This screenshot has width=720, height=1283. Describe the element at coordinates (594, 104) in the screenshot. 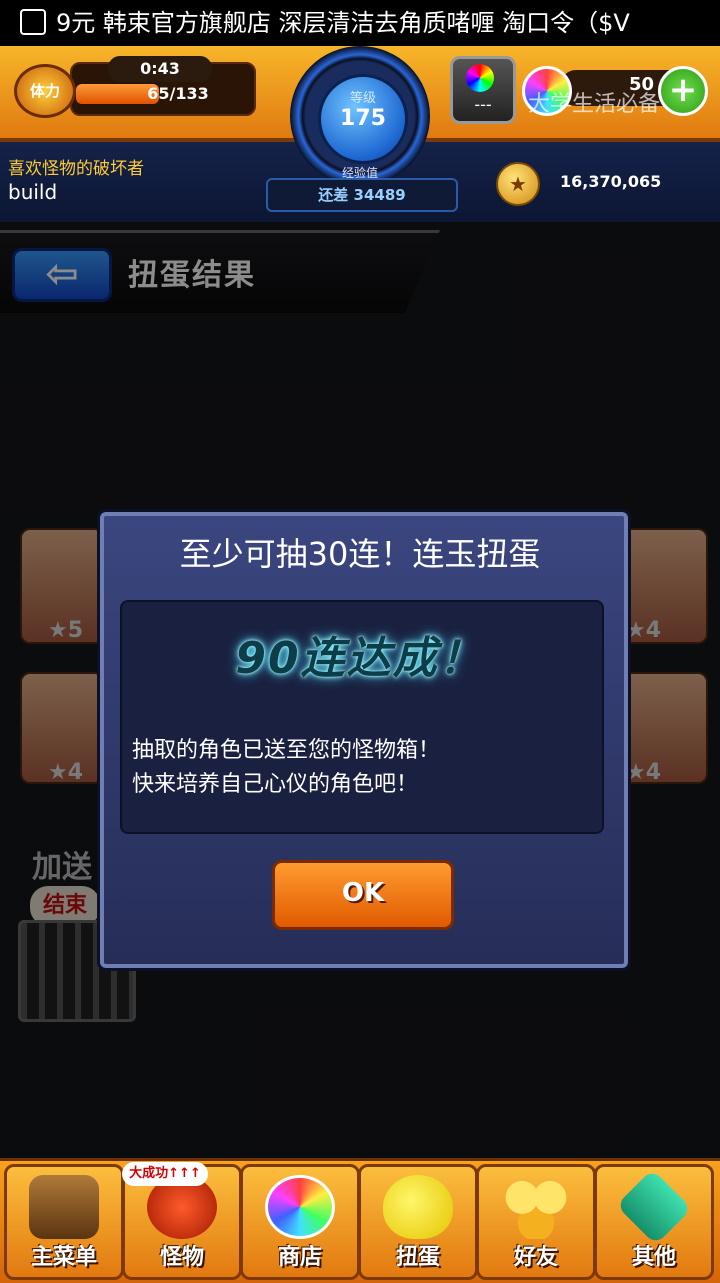

I see `watermark-text: 大学生活必备` at that location.